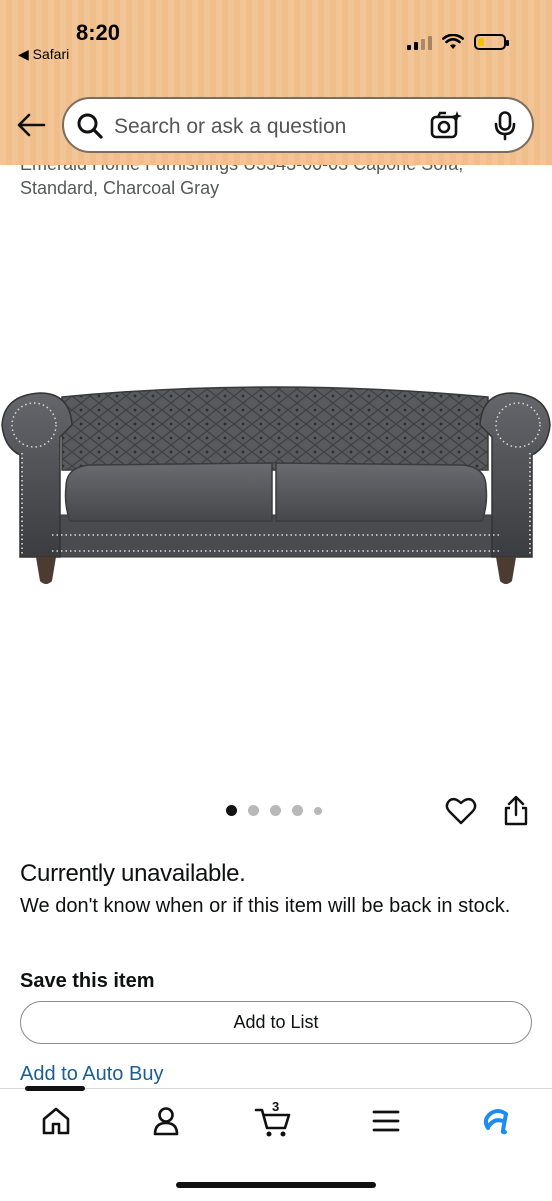  I want to click on save-item-heading: Save this item, so click(87, 981).